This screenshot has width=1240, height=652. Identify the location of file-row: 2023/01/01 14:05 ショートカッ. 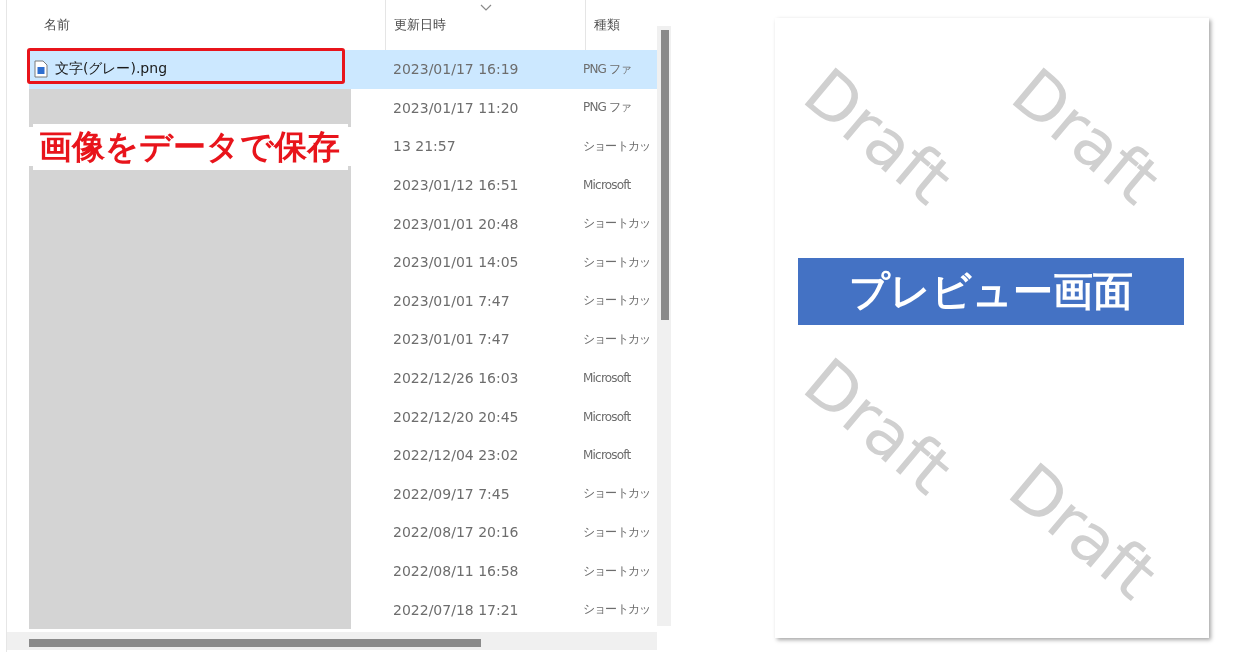
(343, 262).